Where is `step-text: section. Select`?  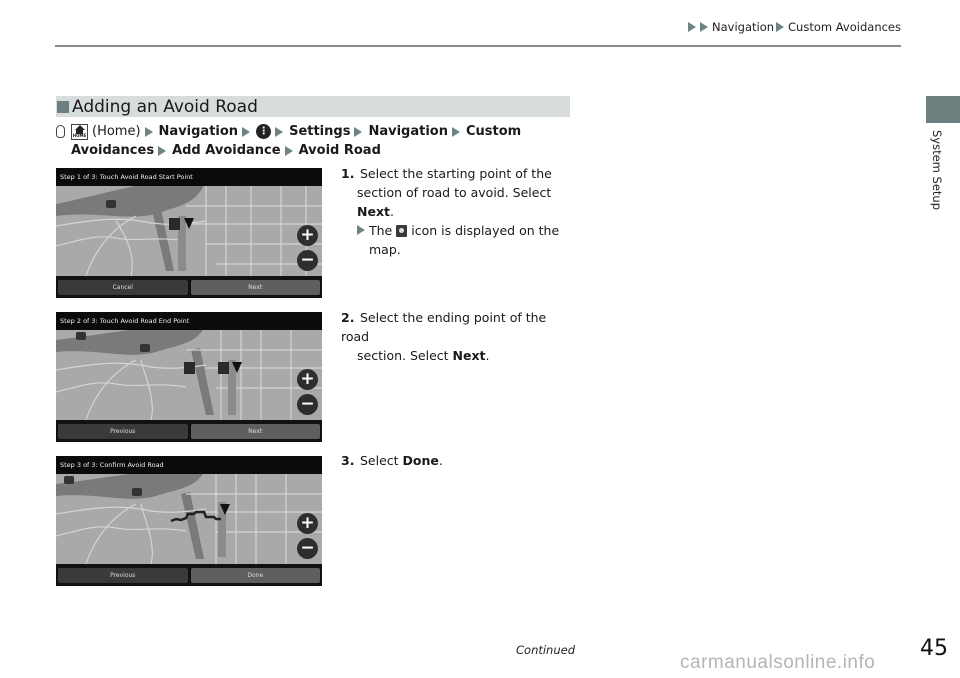
step-text: section. Select is located at coordinates (403, 355).